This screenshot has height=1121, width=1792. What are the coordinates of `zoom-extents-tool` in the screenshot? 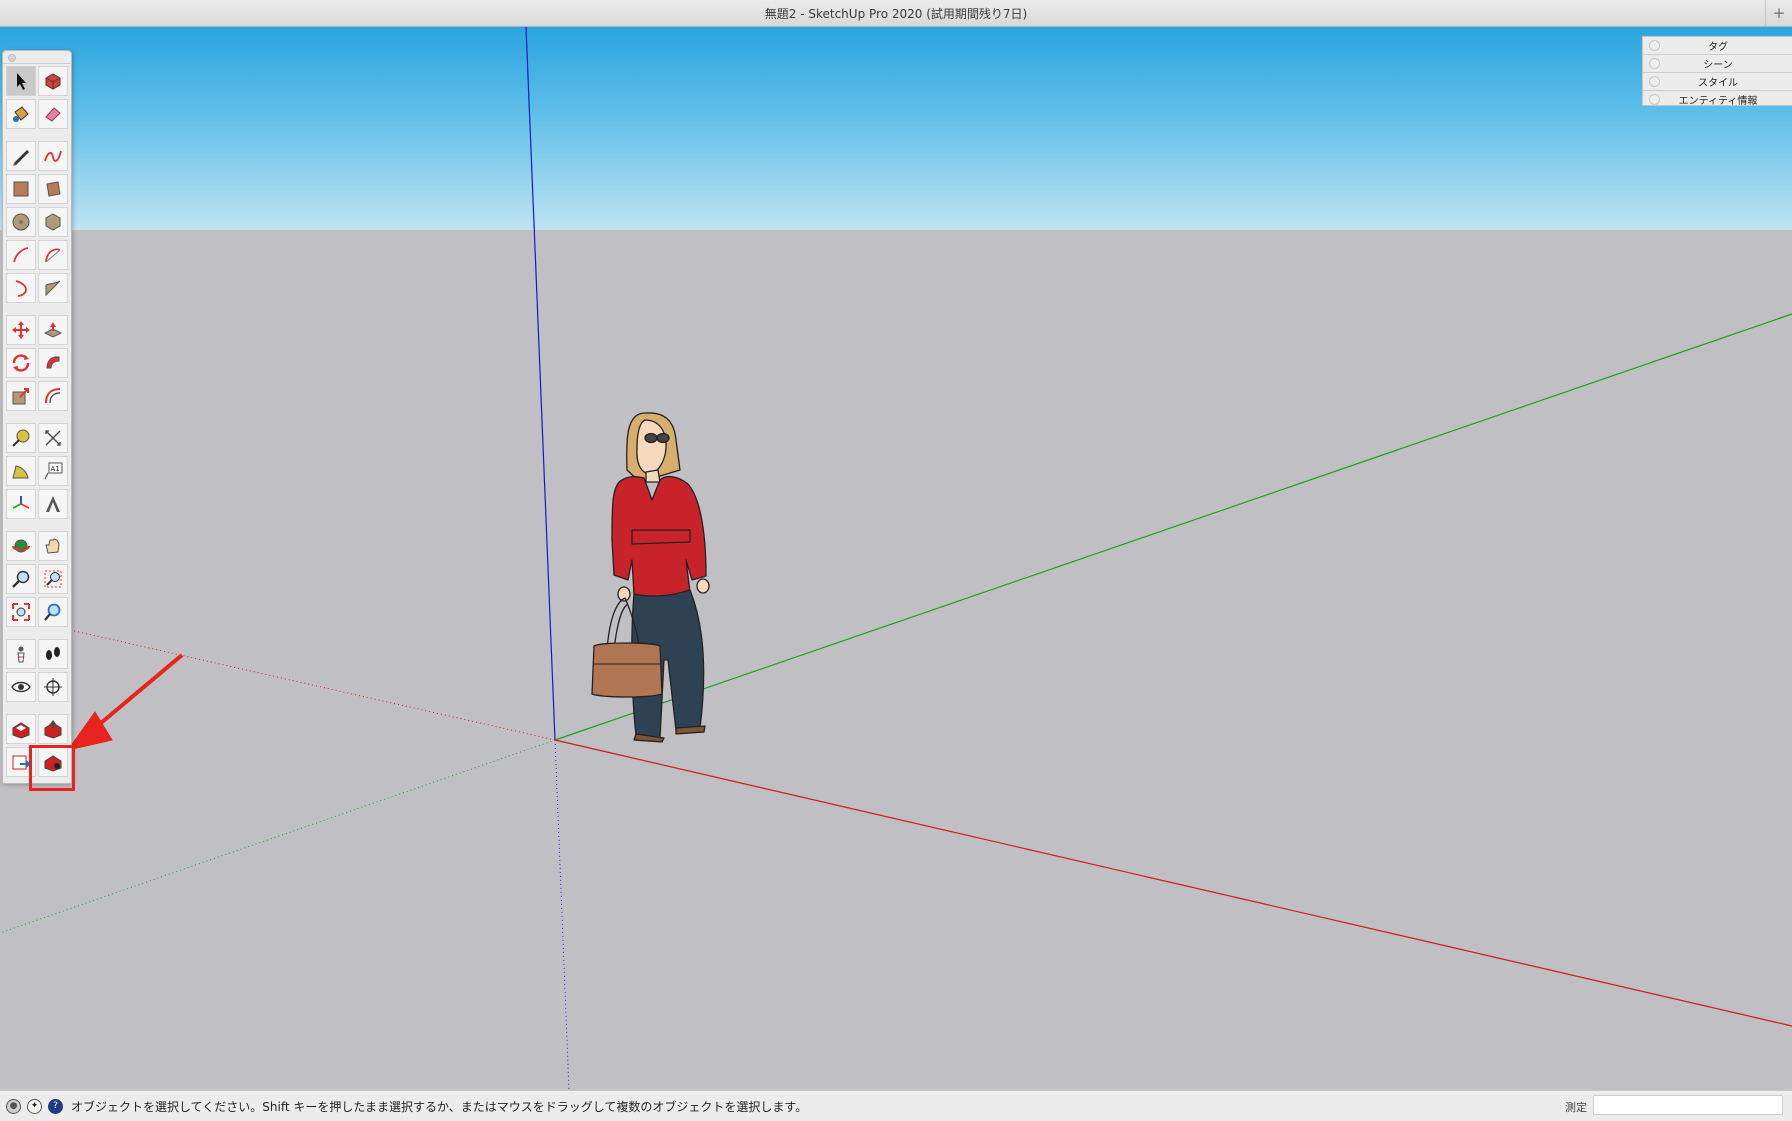 It's located at (21, 612).